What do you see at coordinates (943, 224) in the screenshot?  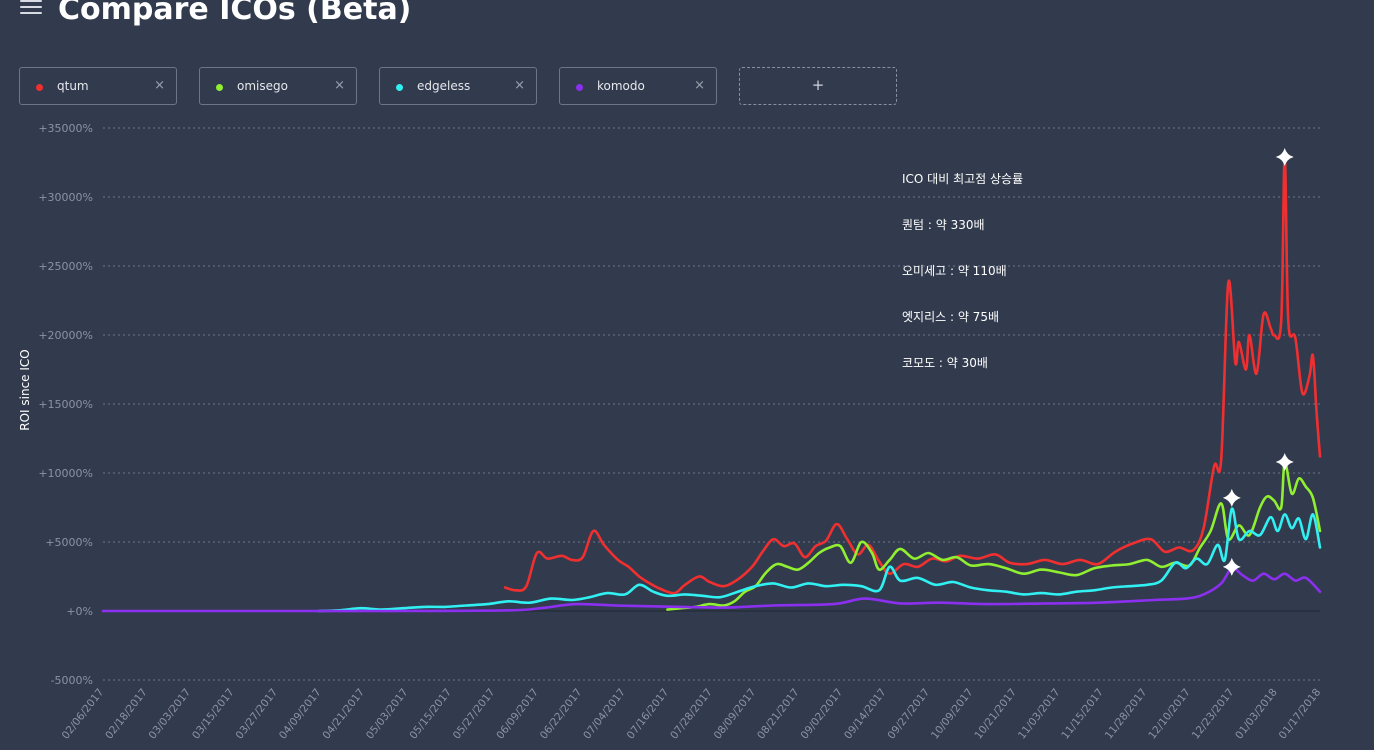 I see `annotation-line: 퀀텀 : 약 330배` at bounding box center [943, 224].